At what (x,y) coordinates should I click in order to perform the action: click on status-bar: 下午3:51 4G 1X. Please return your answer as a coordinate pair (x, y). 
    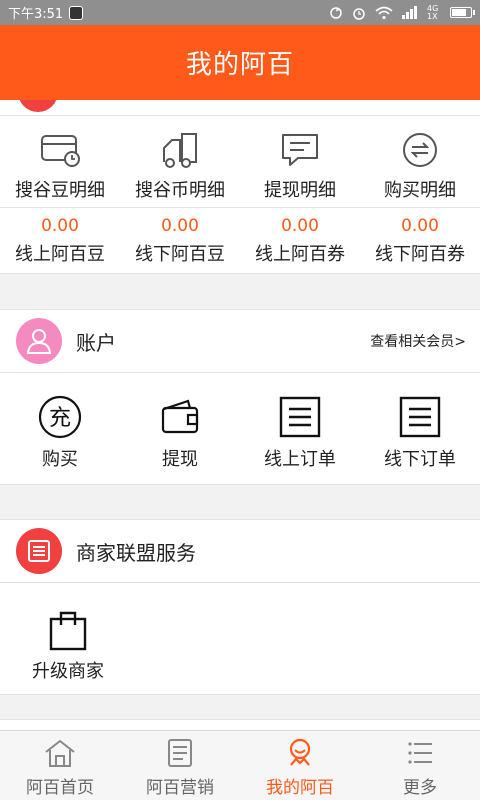
    Looking at the image, I should click on (240, 12).